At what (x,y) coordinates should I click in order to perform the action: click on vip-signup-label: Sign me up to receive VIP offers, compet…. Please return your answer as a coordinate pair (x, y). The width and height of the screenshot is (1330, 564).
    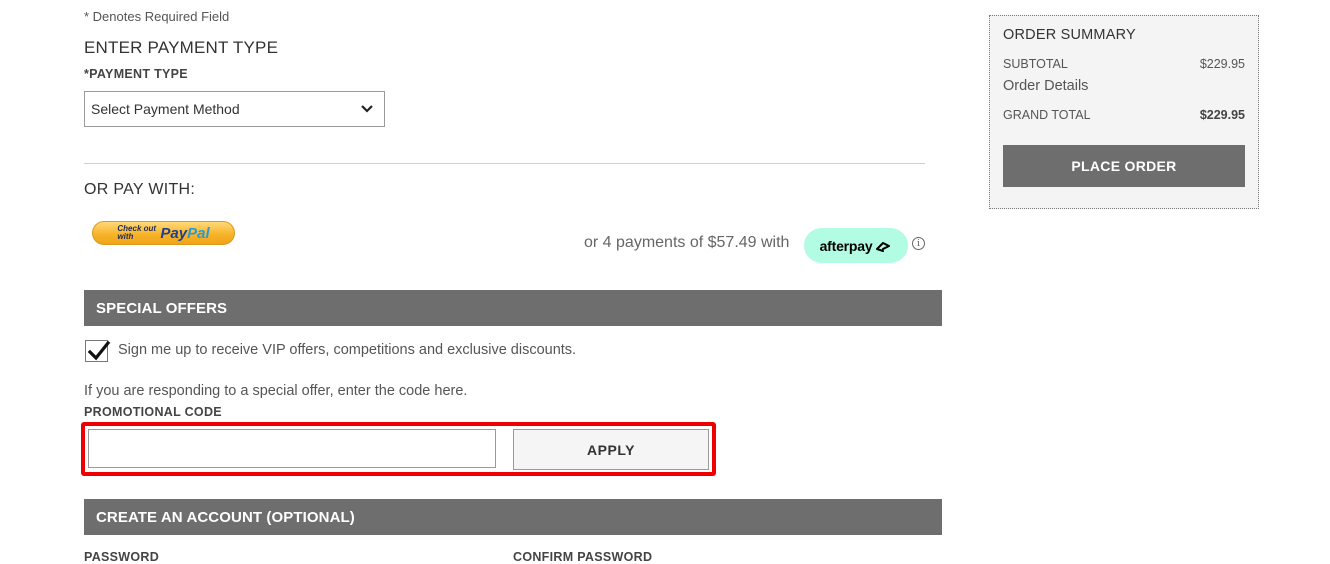
    Looking at the image, I should click on (347, 350).